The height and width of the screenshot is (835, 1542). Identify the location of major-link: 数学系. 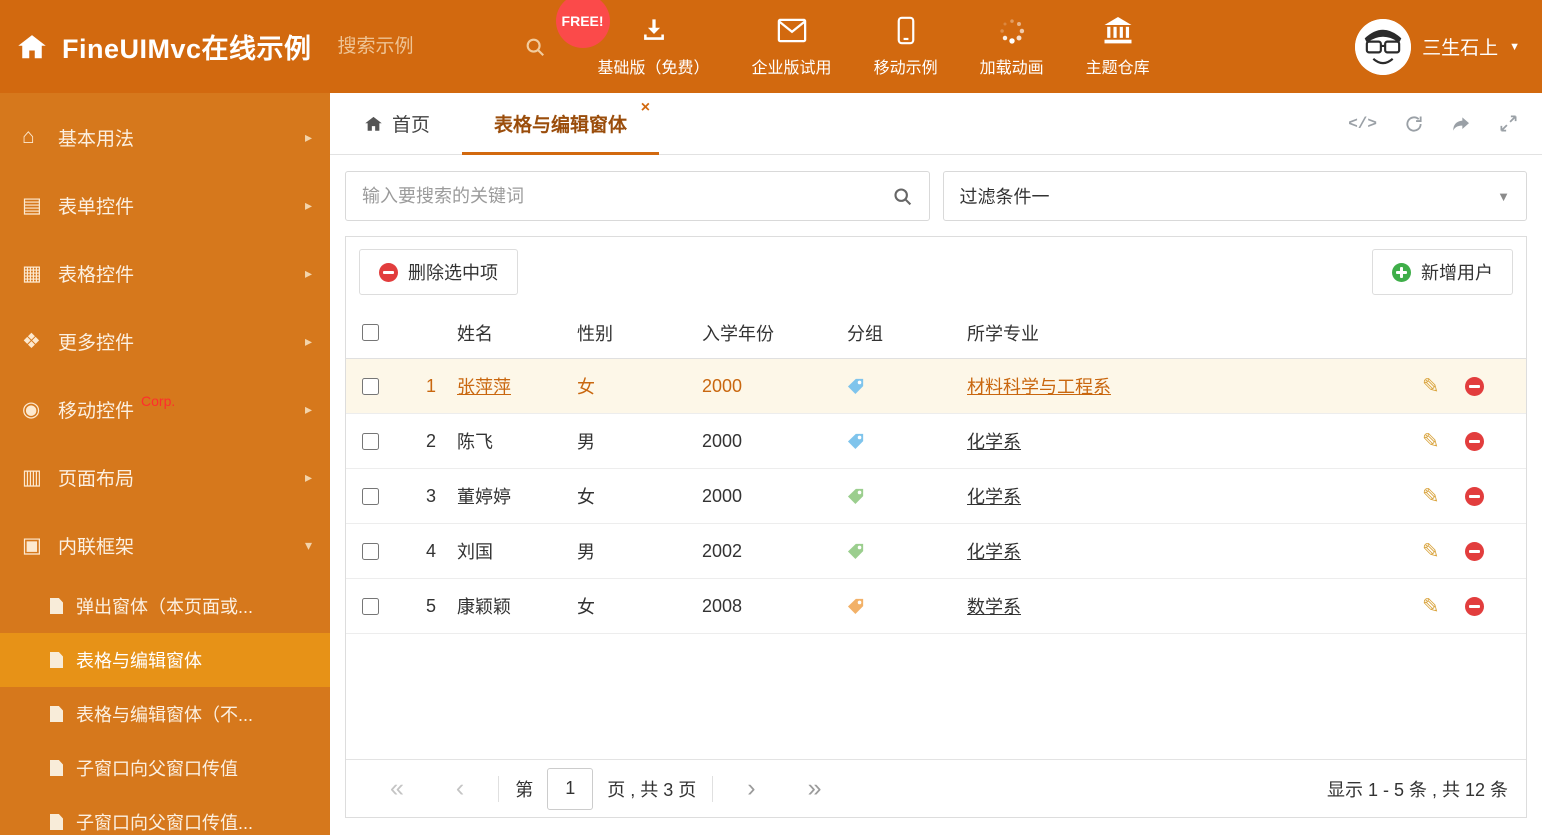
(994, 607).